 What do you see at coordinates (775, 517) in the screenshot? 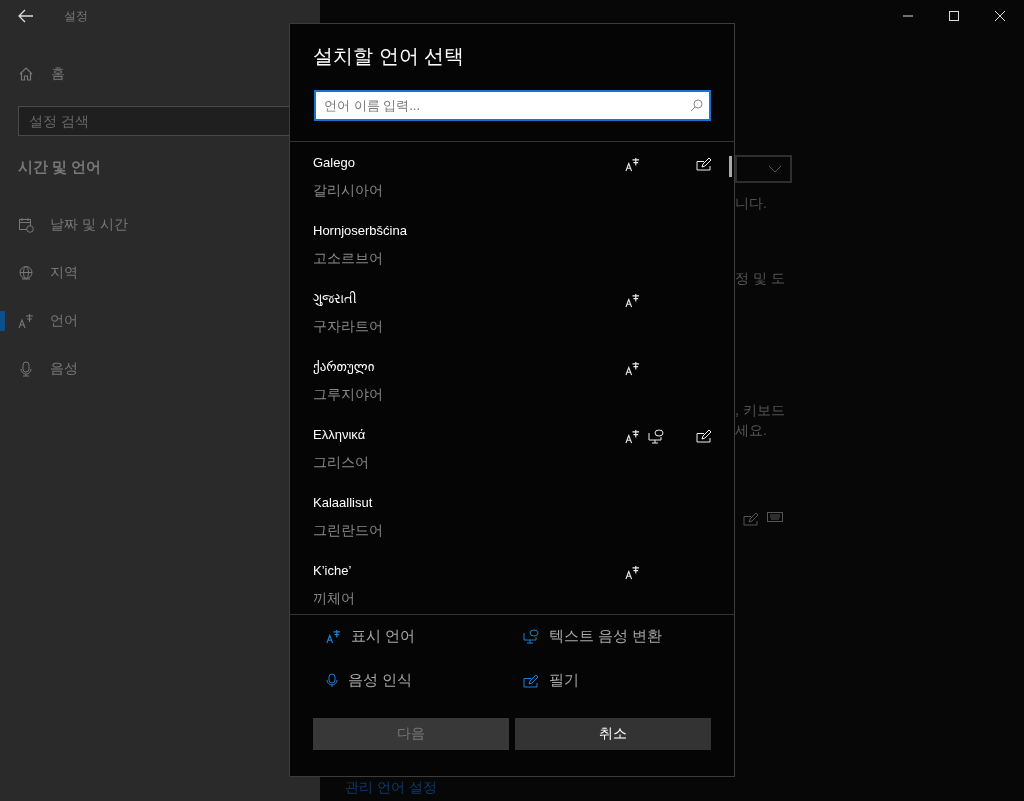
I see `keyboard-icon` at bounding box center [775, 517].